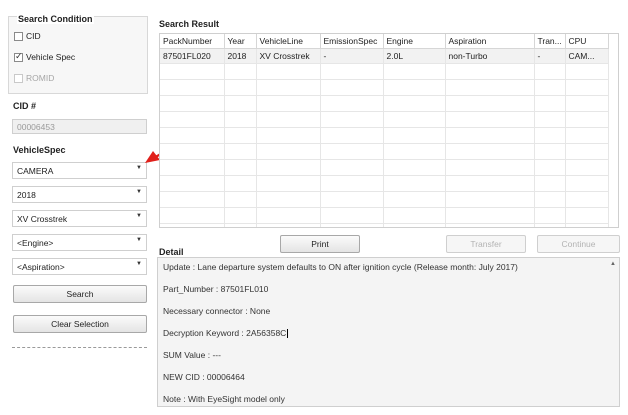  Describe the element at coordinates (320, 244) in the screenshot. I see `print-button: Print` at that location.